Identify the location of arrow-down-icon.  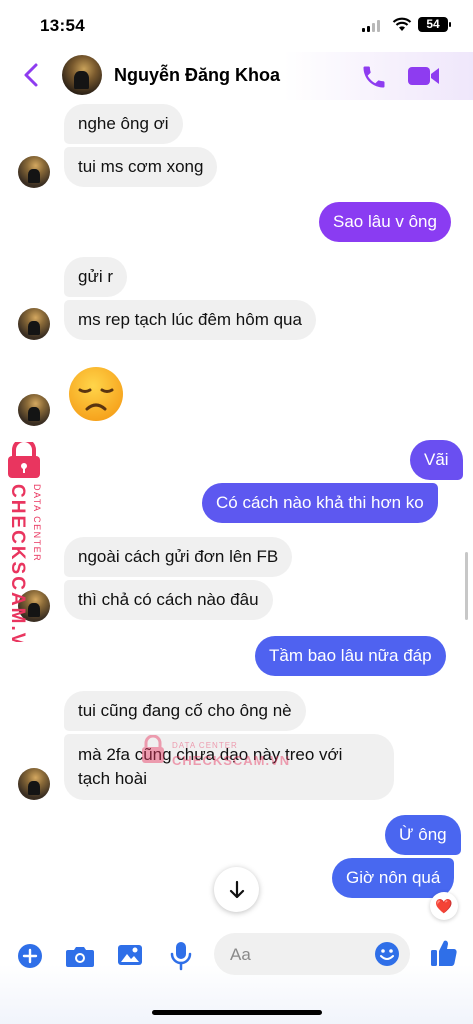
(236, 889).